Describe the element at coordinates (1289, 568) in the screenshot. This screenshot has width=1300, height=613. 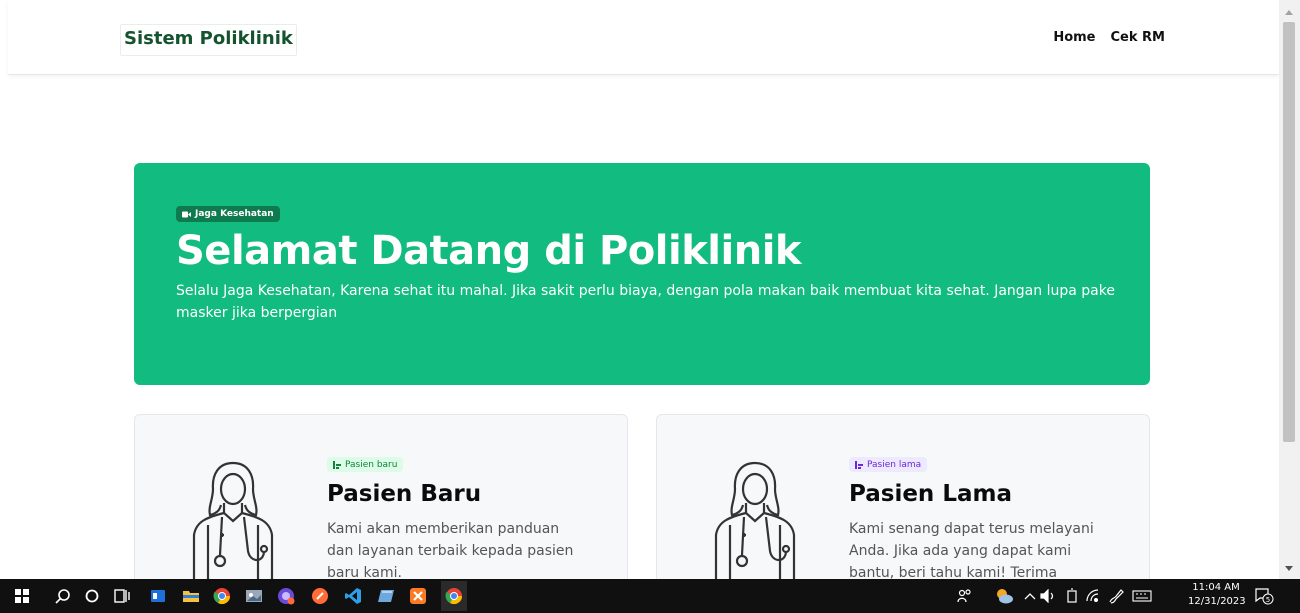
I see `scroll-down-arrow-icon` at that location.